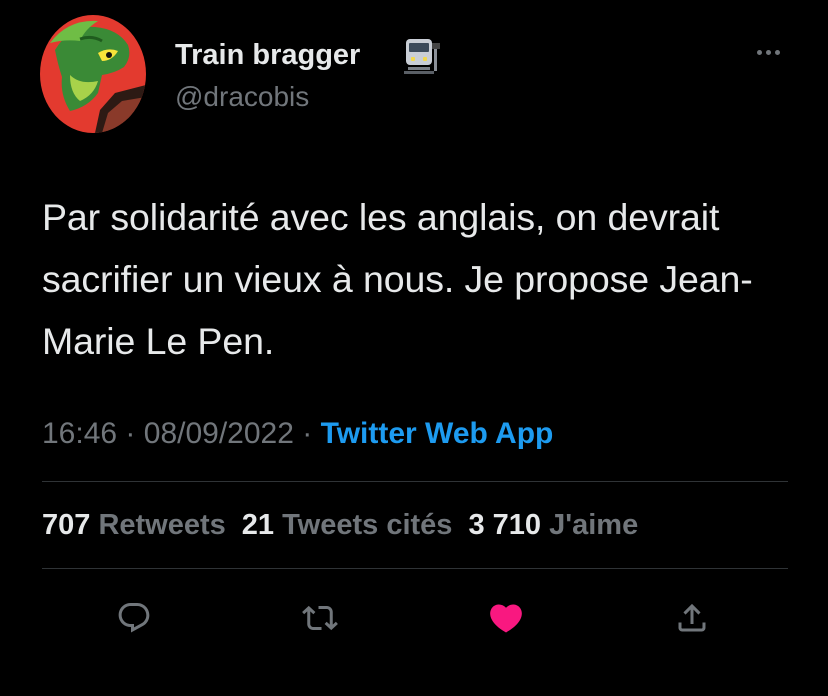  I want to click on retweet-button, so click(320, 618).